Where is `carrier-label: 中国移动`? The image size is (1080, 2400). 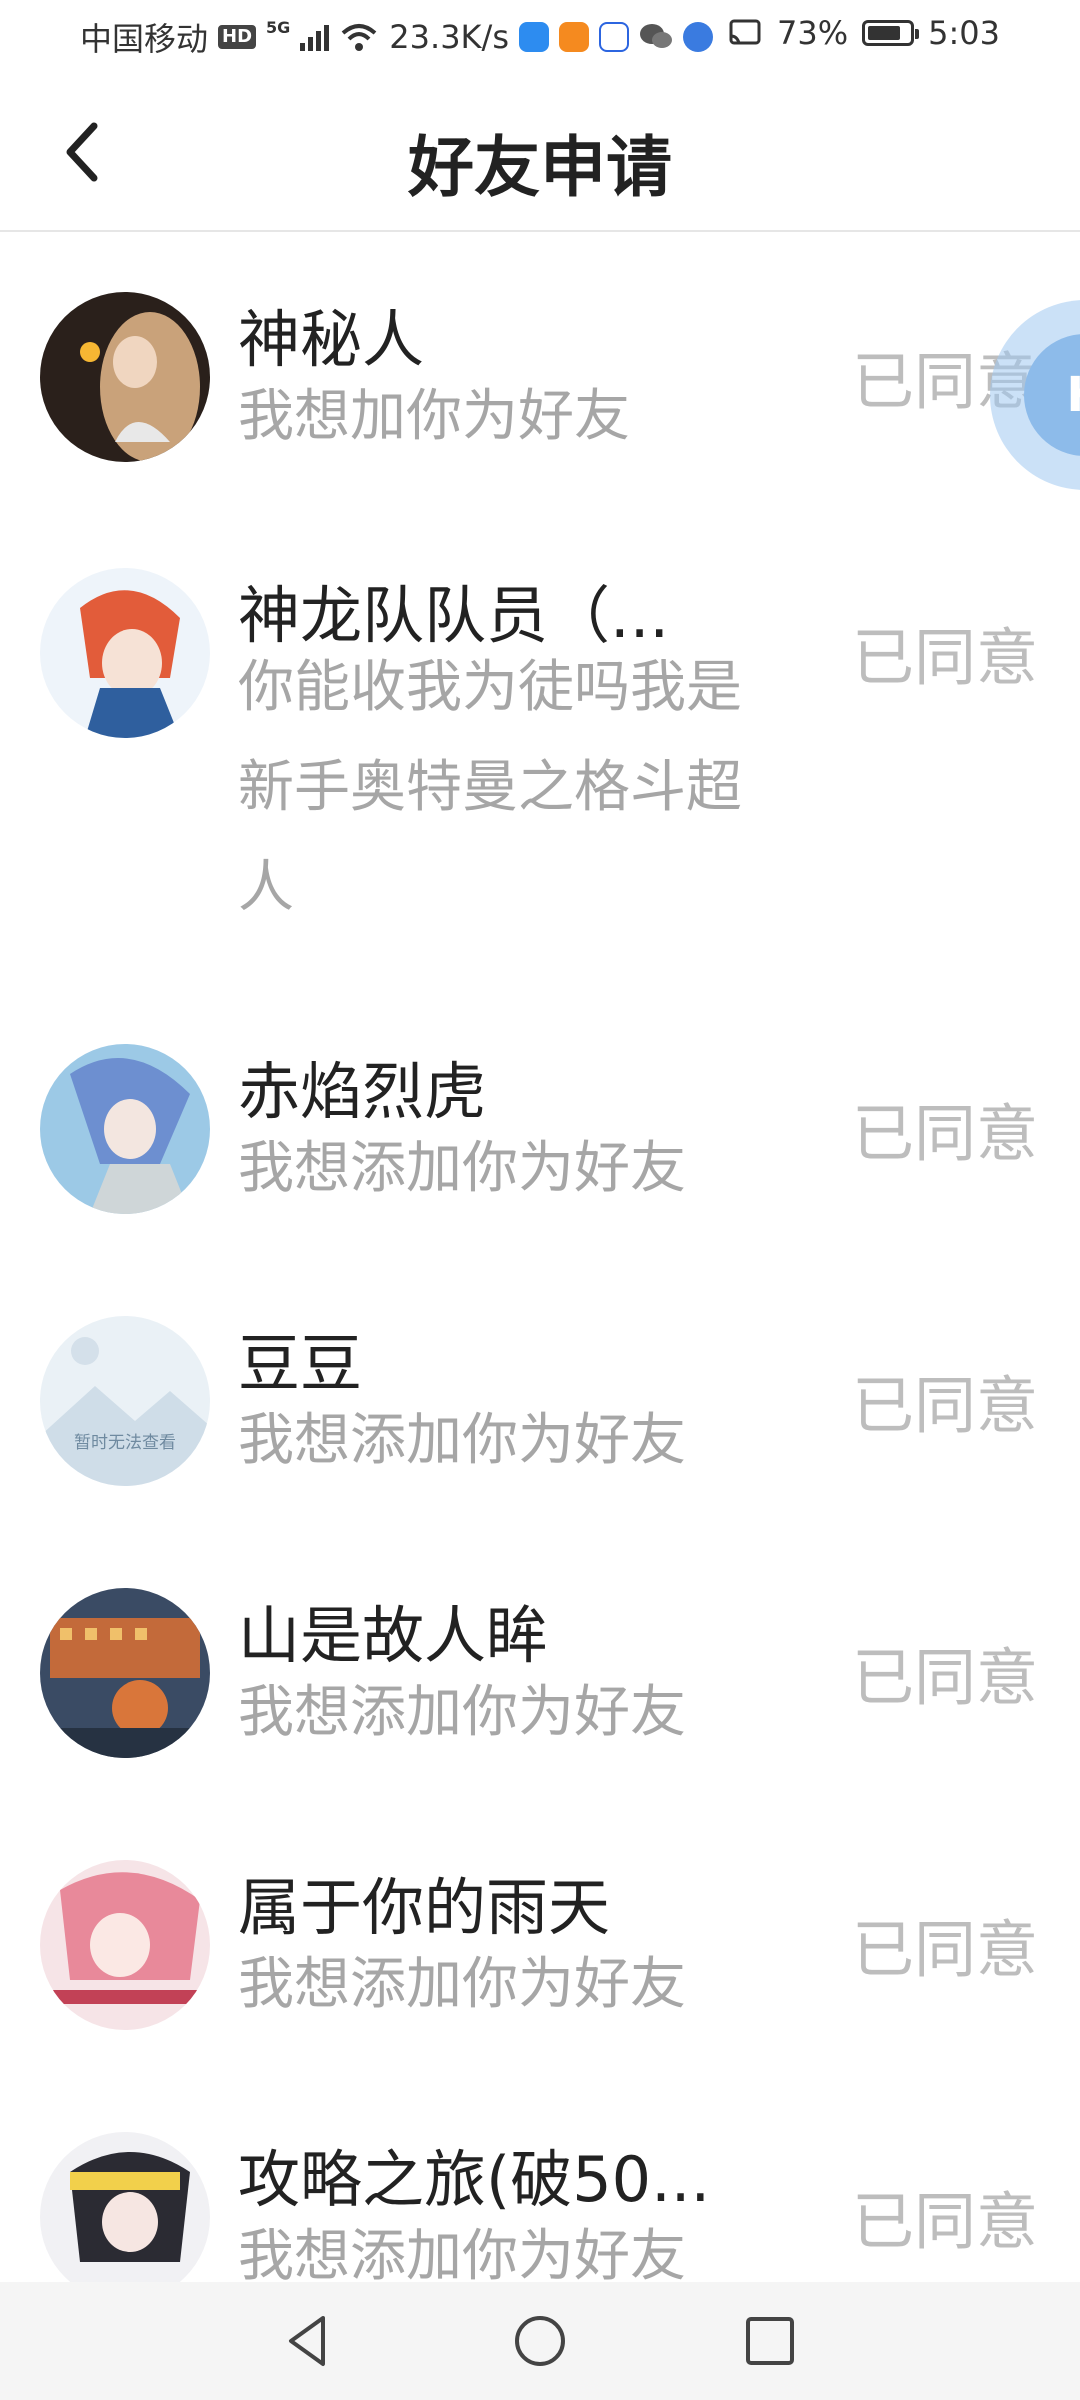
carrier-label: 中国移动 is located at coordinates (144, 39).